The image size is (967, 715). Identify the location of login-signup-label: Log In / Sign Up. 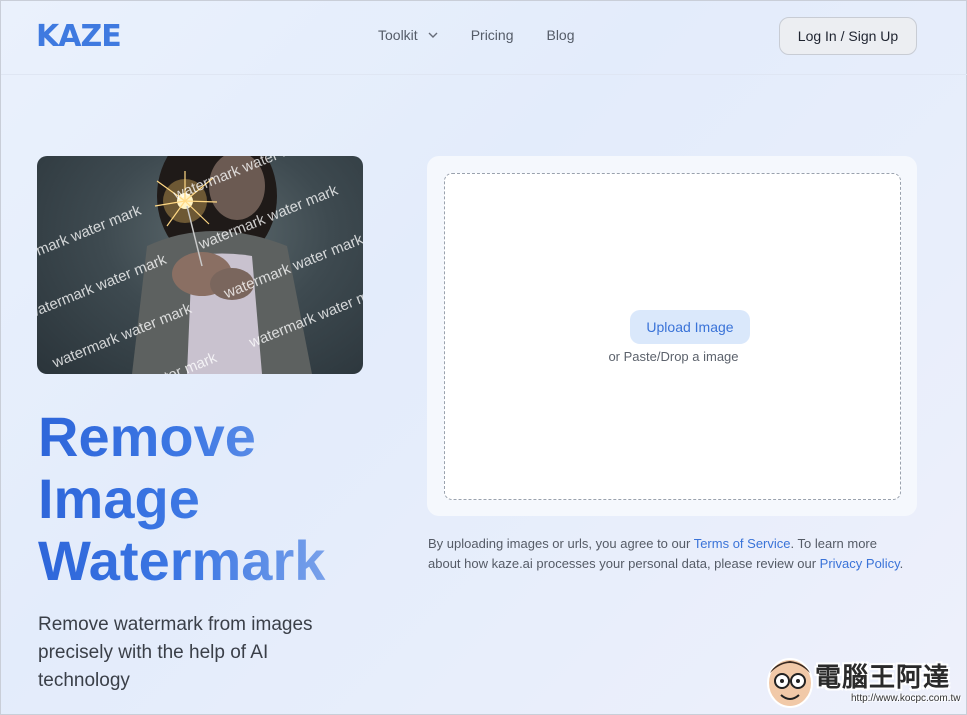
(848, 36).